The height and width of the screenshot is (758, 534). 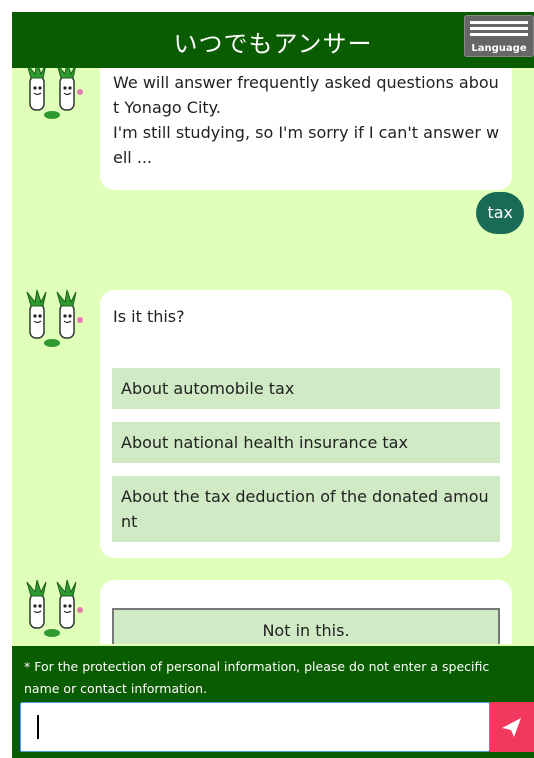 I want to click on reply-prompt: Is it this?, so click(x=149, y=316).